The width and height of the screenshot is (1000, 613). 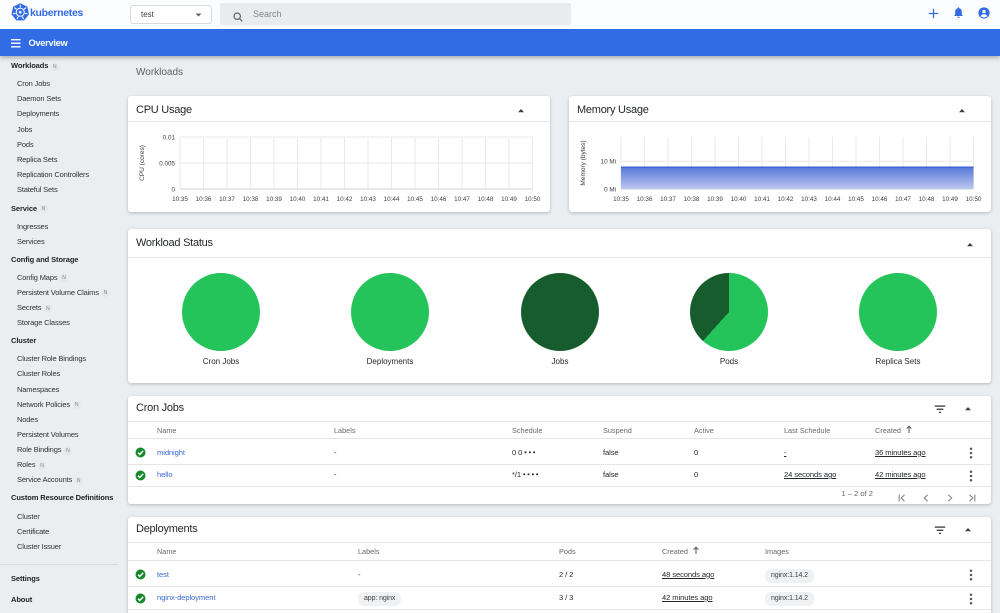 What do you see at coordinates (173, 189) in the screenshot?
I see `svg-text: 0` at bounding box center [173, 189].